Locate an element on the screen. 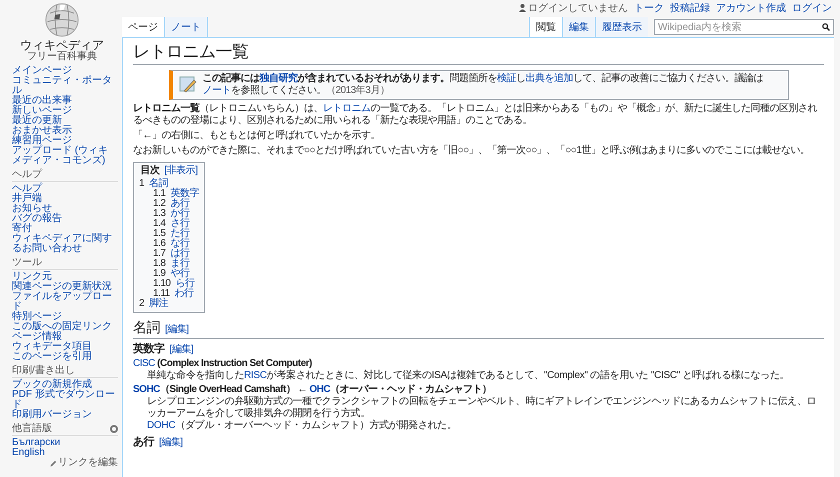 The image size is (840, 477). page-title: レトロニム一覧 is located at coordinates (478, 53).